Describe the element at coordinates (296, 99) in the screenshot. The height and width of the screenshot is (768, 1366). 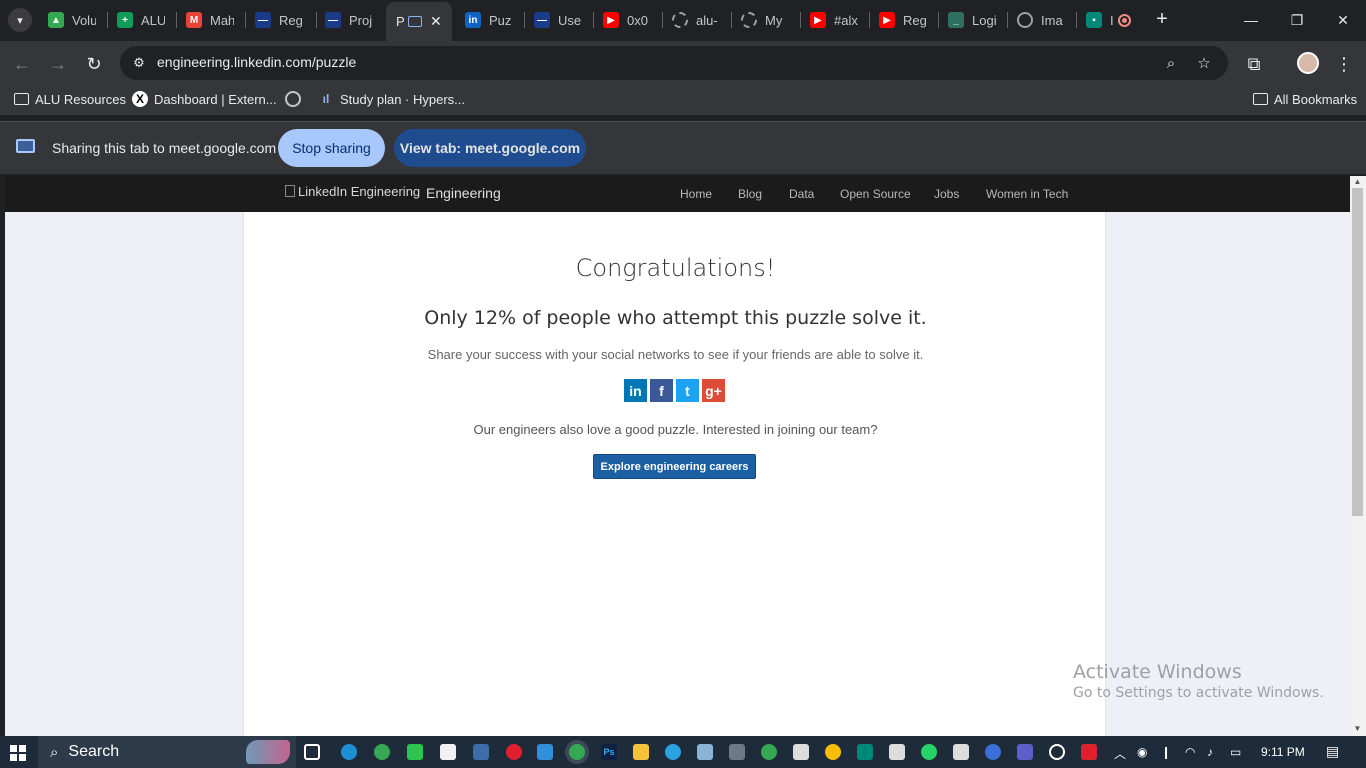
I see `bookmark-globe` at that location.